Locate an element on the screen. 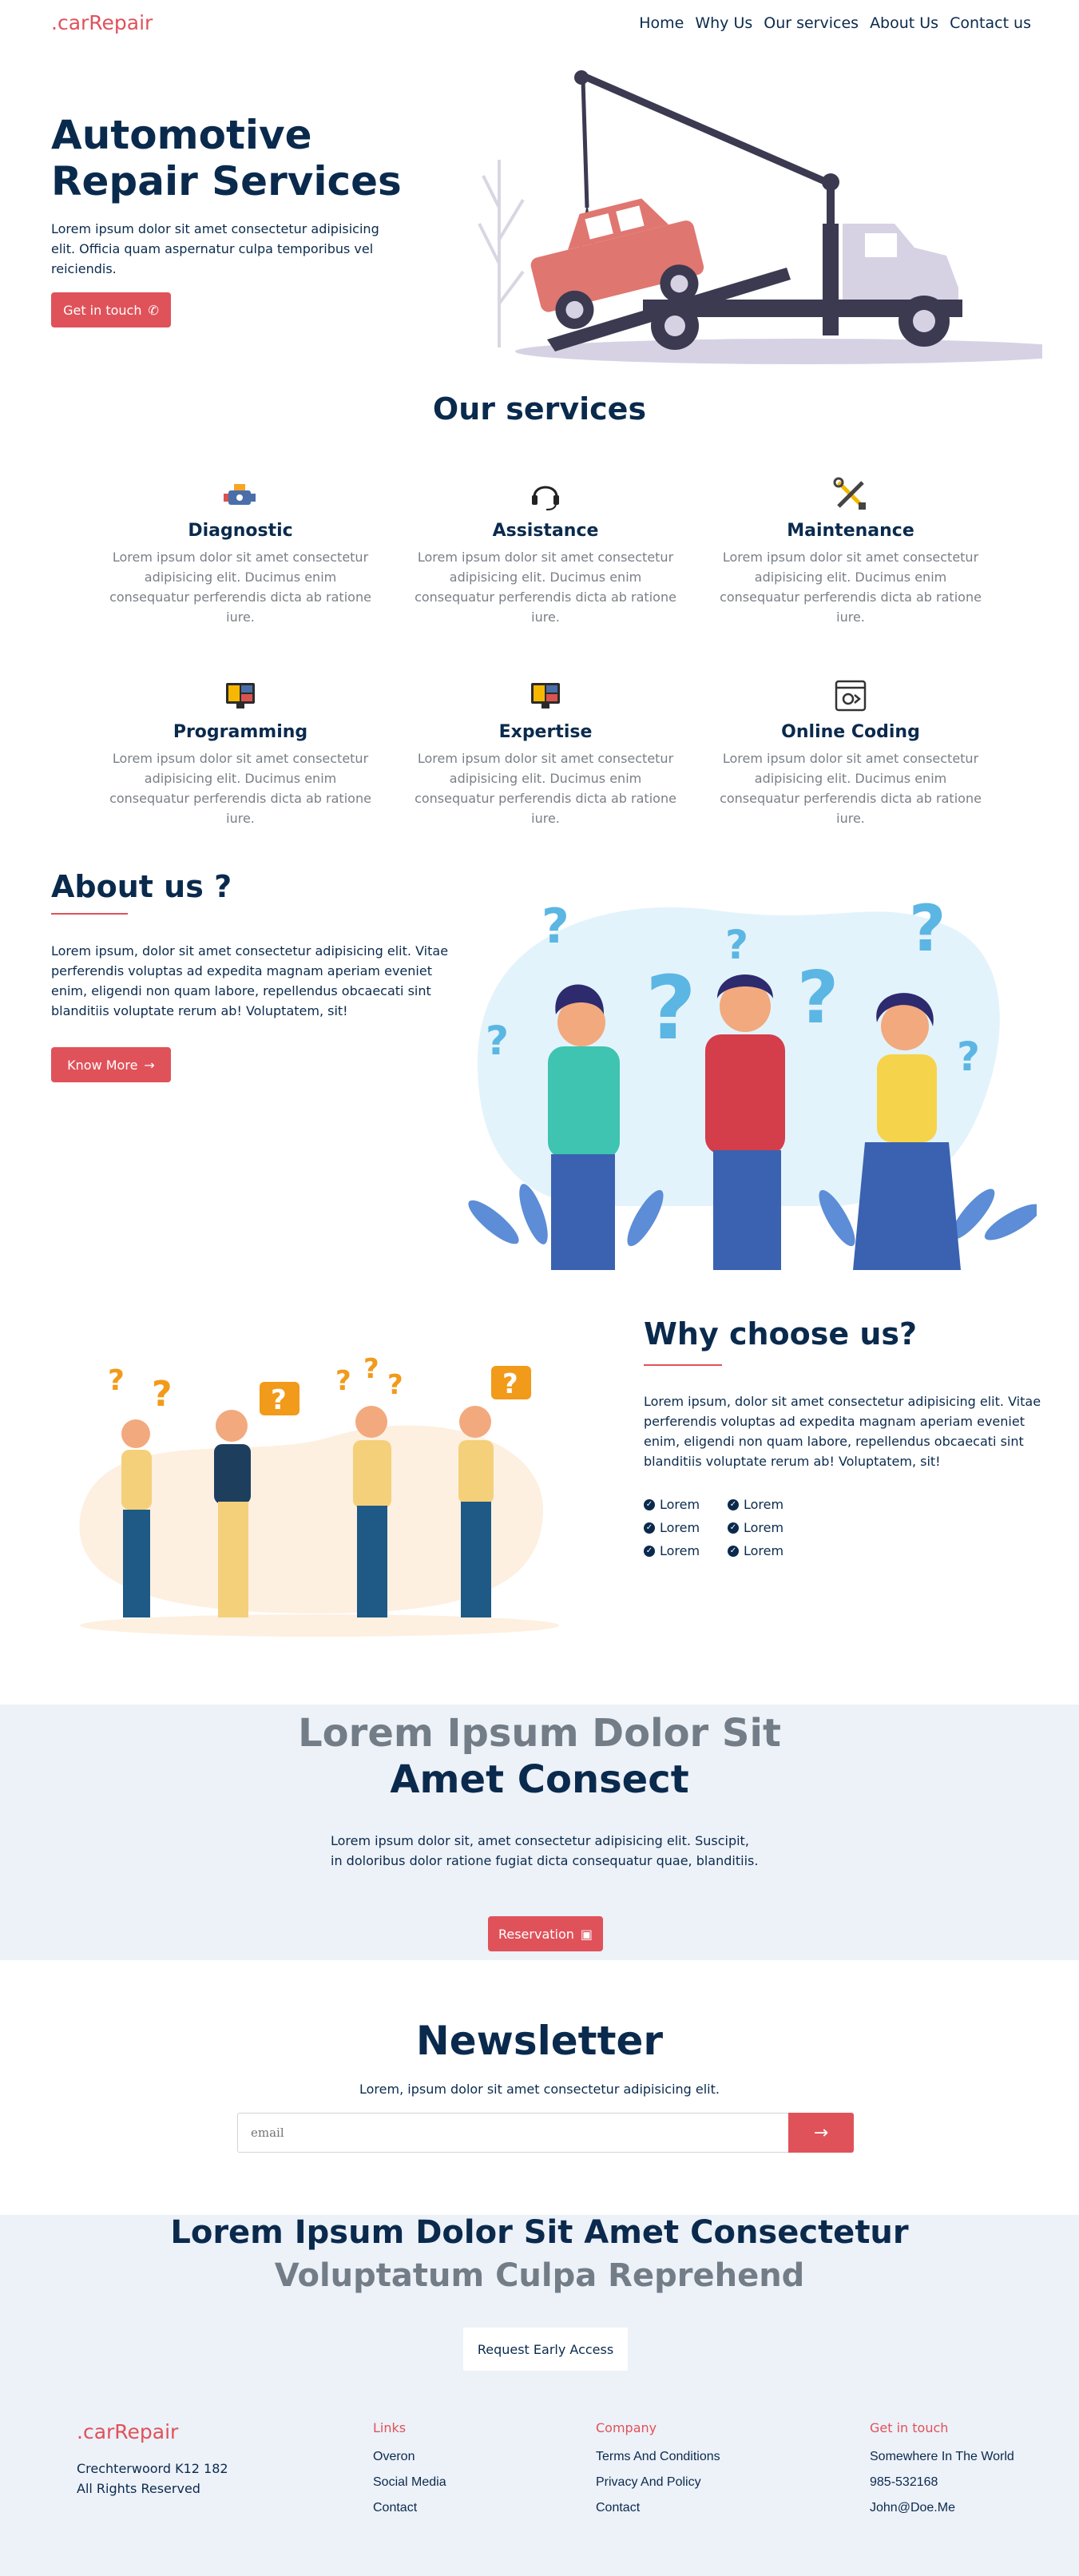 The image size is (1079, 2576). footer-link-privacy: Privacy And Policy is located at coordinates (658, 2482).